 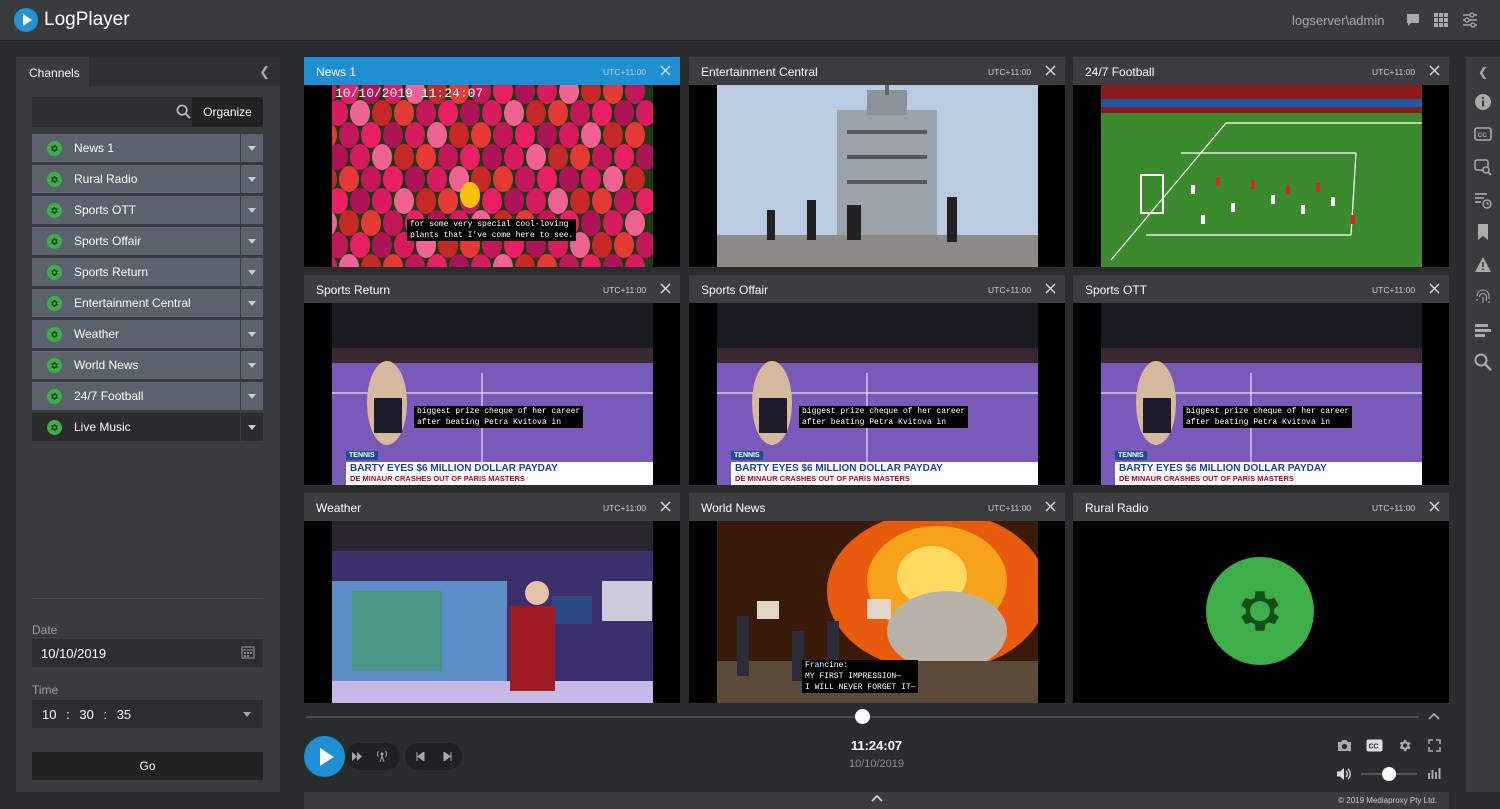 What do you see at coordinates (264, 72) in the screenshot?
I see `collapse-panel-icon: ❮` at bounding box center [264, 72].